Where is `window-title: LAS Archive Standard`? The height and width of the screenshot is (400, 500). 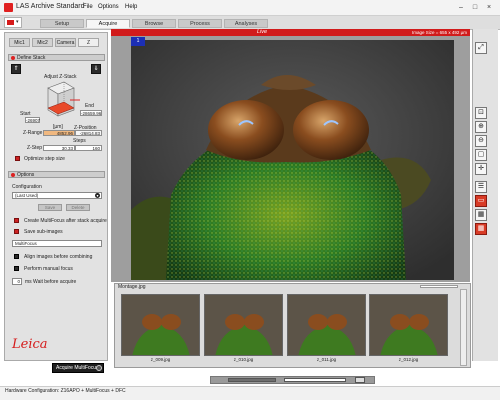
window-title: LAS Archive Standard is located at coordinates (50, 6).